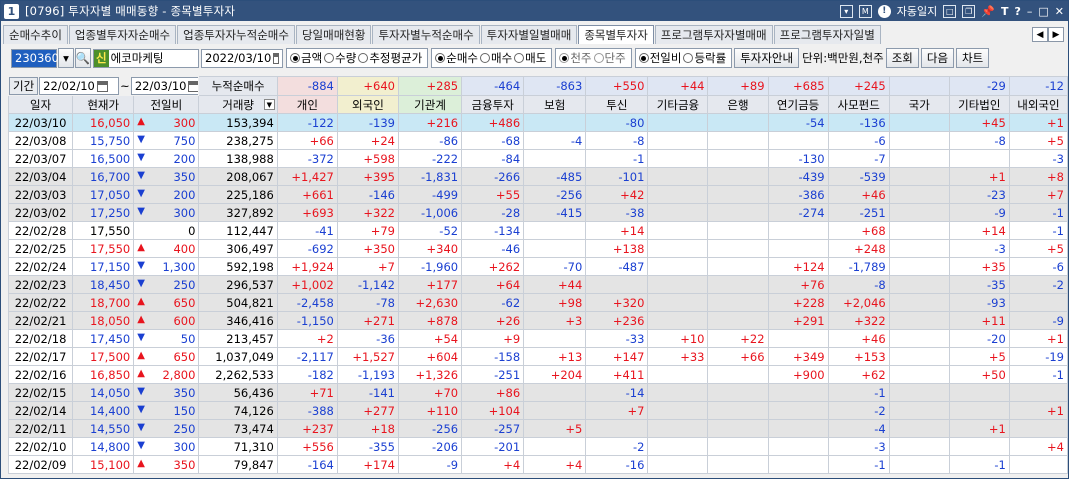 The image size is (1069, 479). Describe the element at coordinates (238, 392) in the screenshot. I see `row-volume: 56,436` at that location.